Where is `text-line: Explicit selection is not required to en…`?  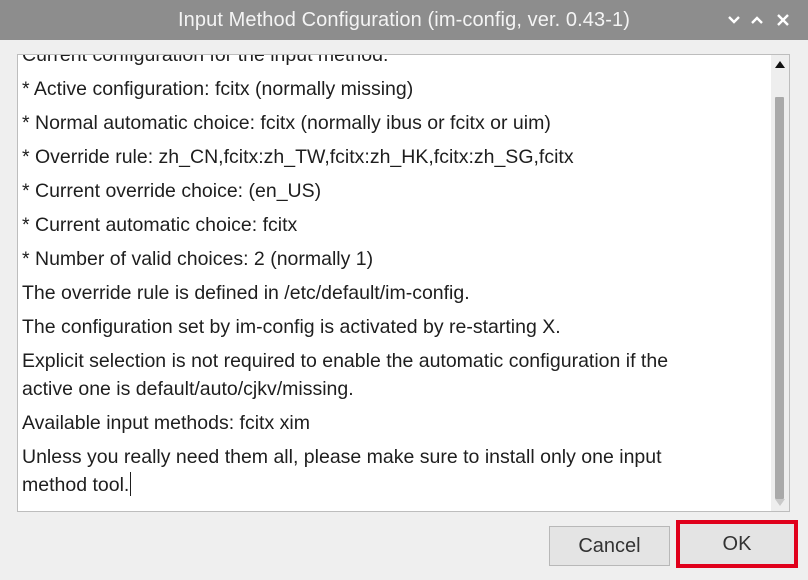 text-line: Explicit selection is not required to en… is located at coordinates (345, 361).